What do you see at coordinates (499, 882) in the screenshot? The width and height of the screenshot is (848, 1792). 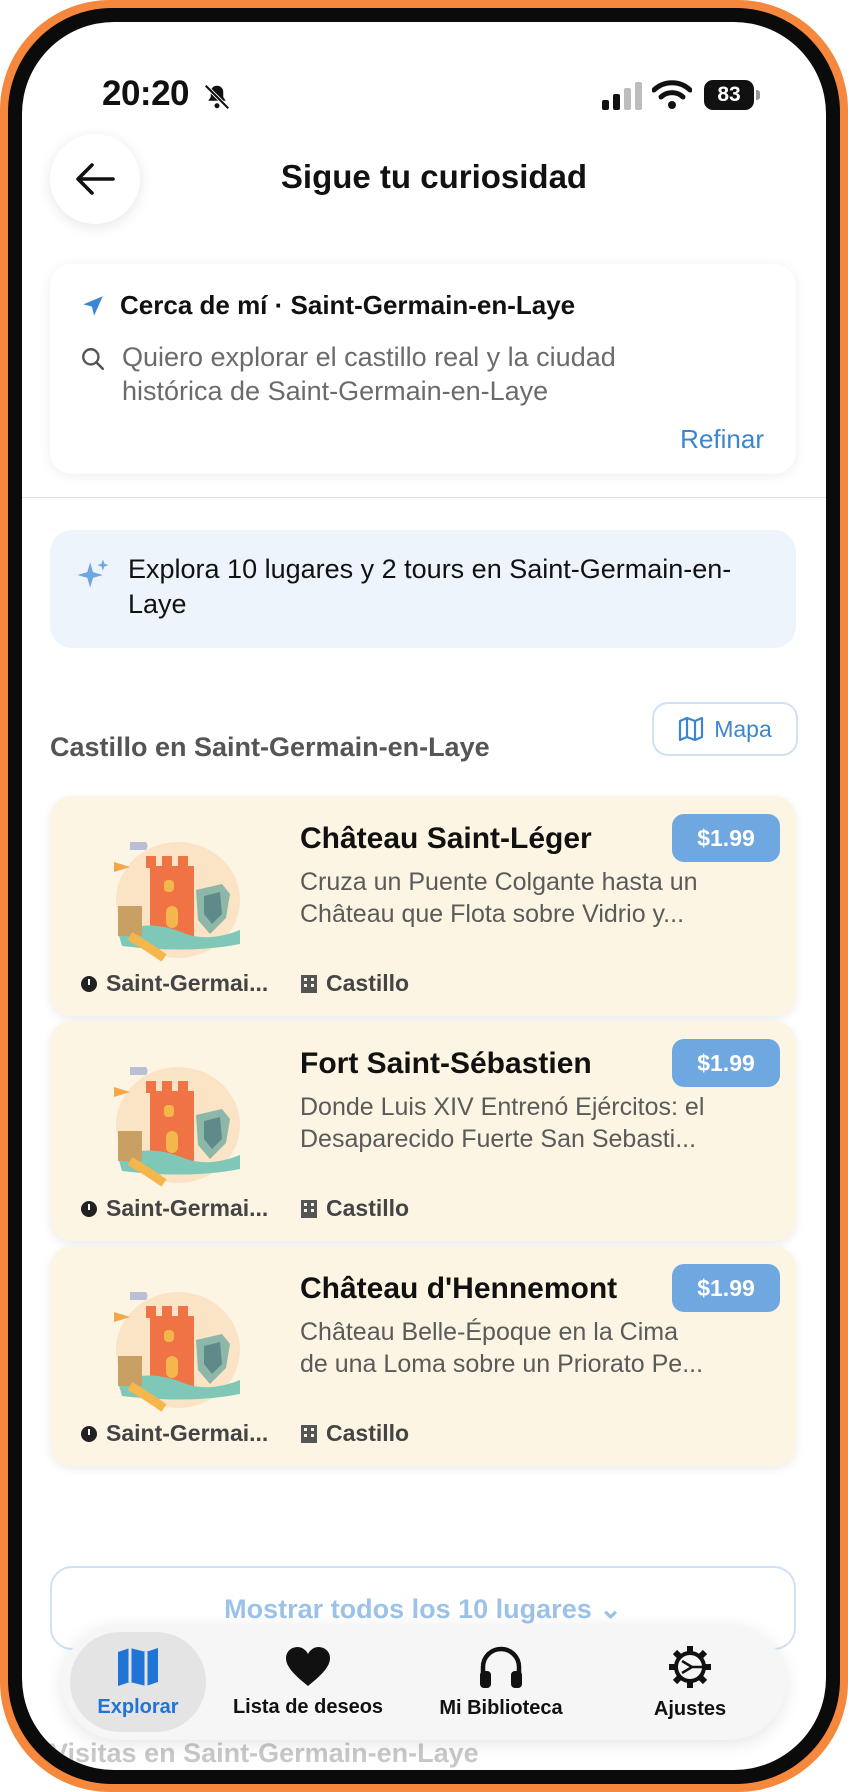 I see `description-line-1: Cruza un Puente Colgante hasta un` at bounding box center [499, 882].